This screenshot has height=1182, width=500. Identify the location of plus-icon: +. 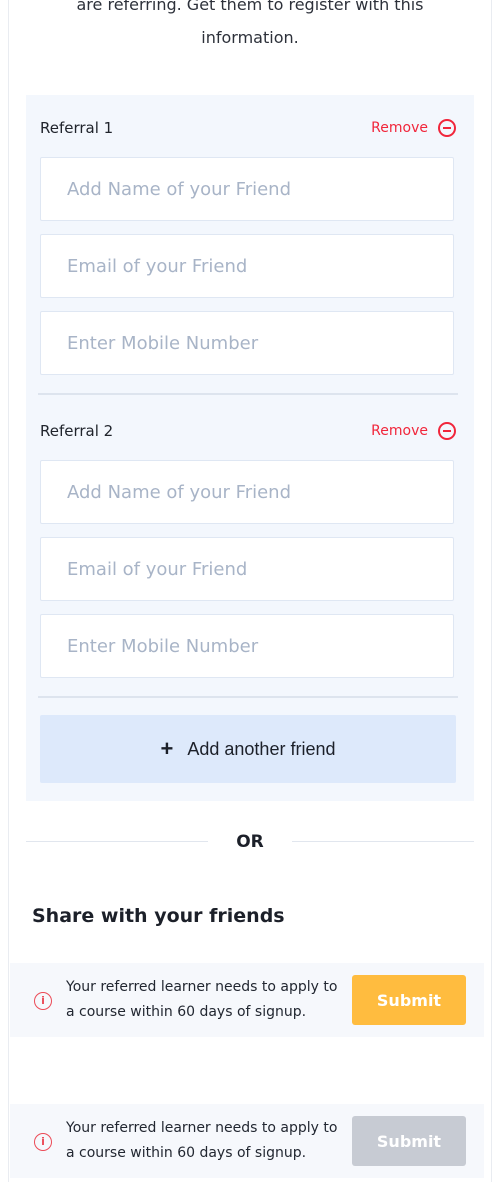
(167, 748).